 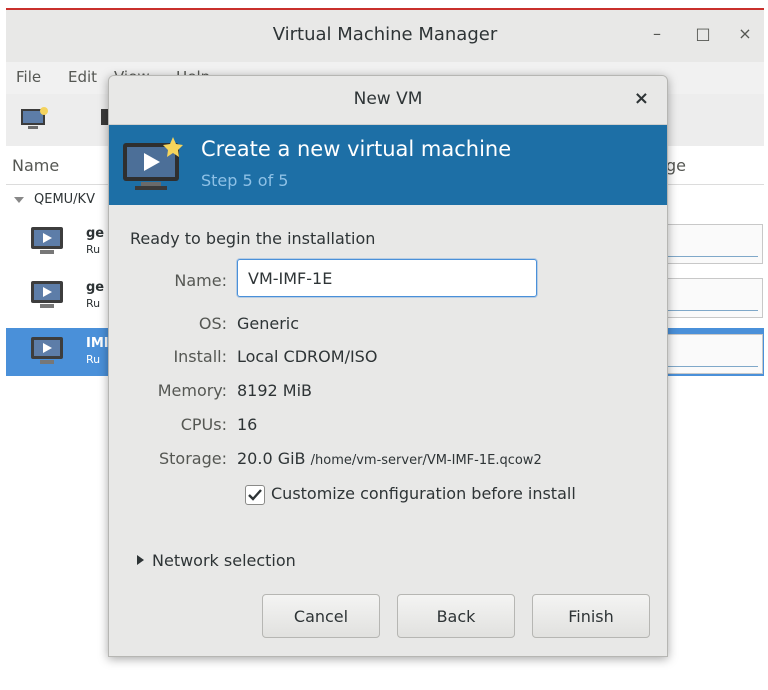 I want to click on dialog-title: New VM, so click(x=388, y=99).